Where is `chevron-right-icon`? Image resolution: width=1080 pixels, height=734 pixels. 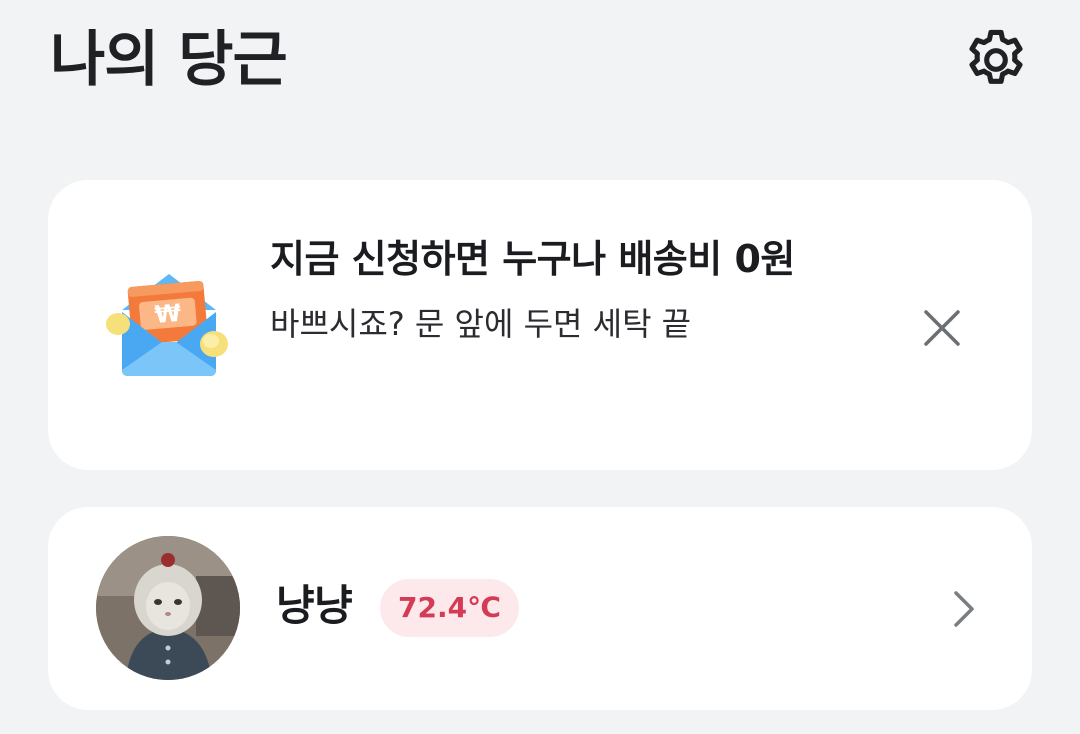 chevron-right-icon is located at coordinates (964, 609).